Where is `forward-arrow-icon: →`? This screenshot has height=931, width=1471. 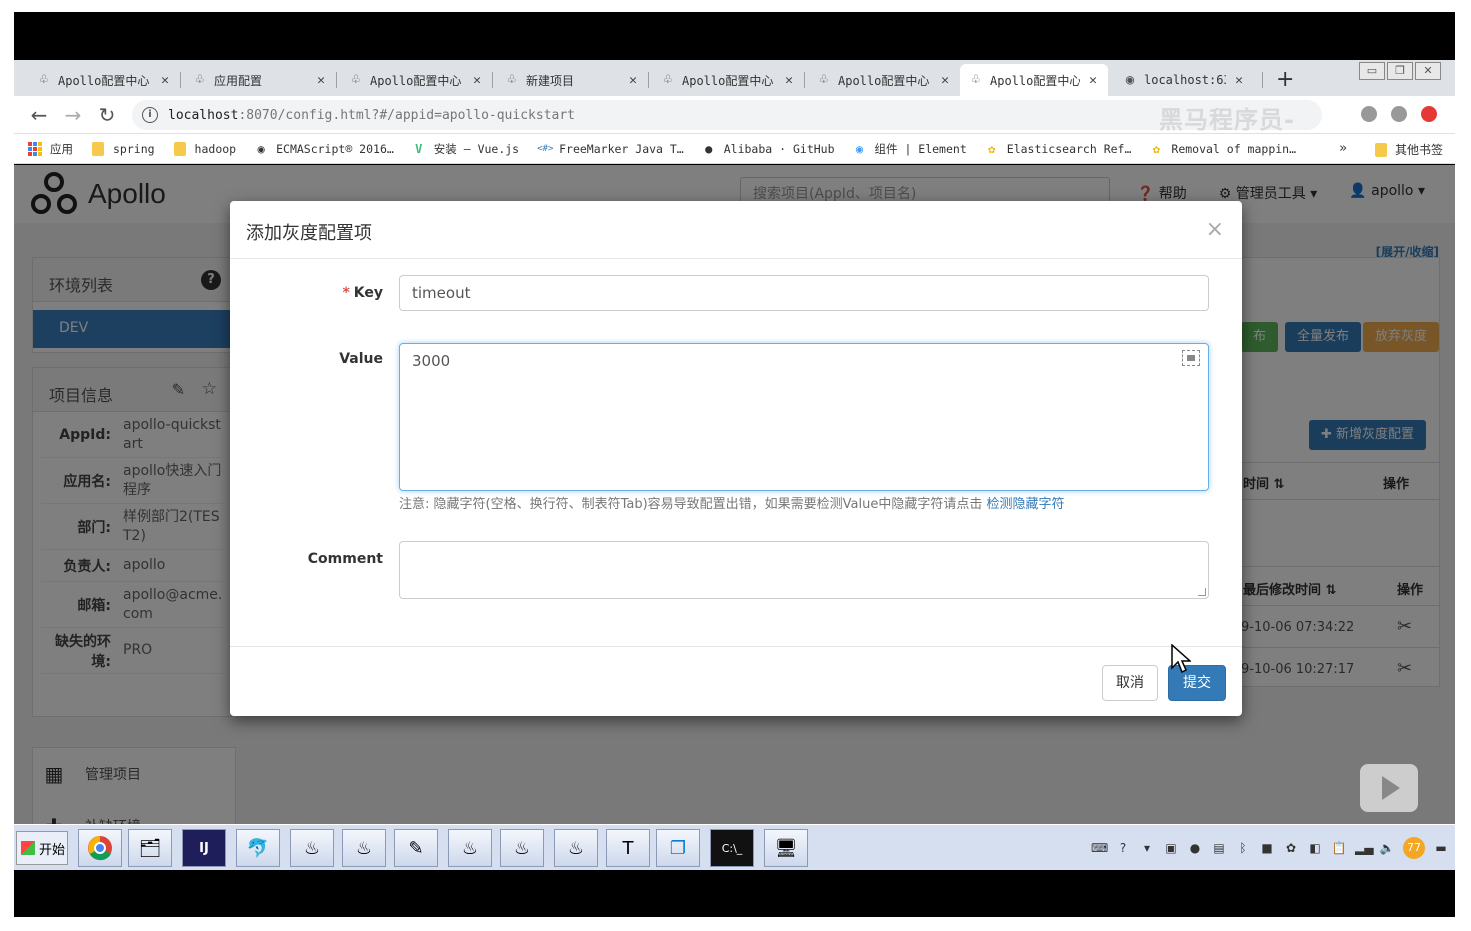
forward-arrow-icon: → is located at coordinates (73, 115).